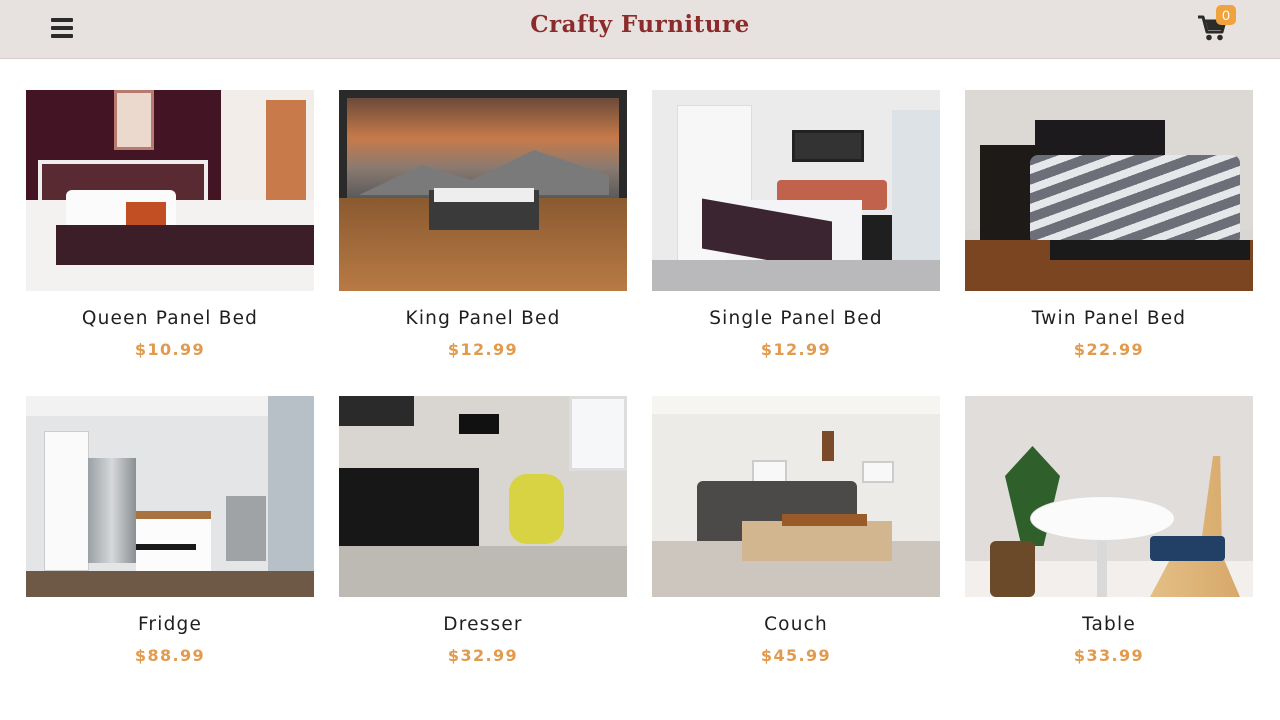  What do you see at coordinates (1109, 655) in the screenshot?
I see `product-price: $33.99` at bounding box center [1109, 655].